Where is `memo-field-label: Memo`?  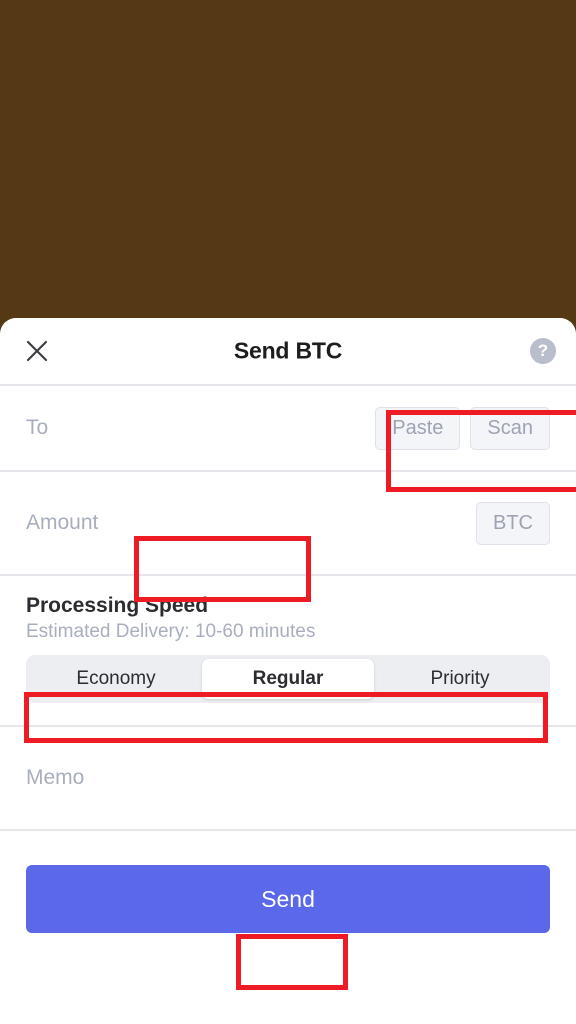
memo-field-label: Memo is located at coordinates (55, 777).